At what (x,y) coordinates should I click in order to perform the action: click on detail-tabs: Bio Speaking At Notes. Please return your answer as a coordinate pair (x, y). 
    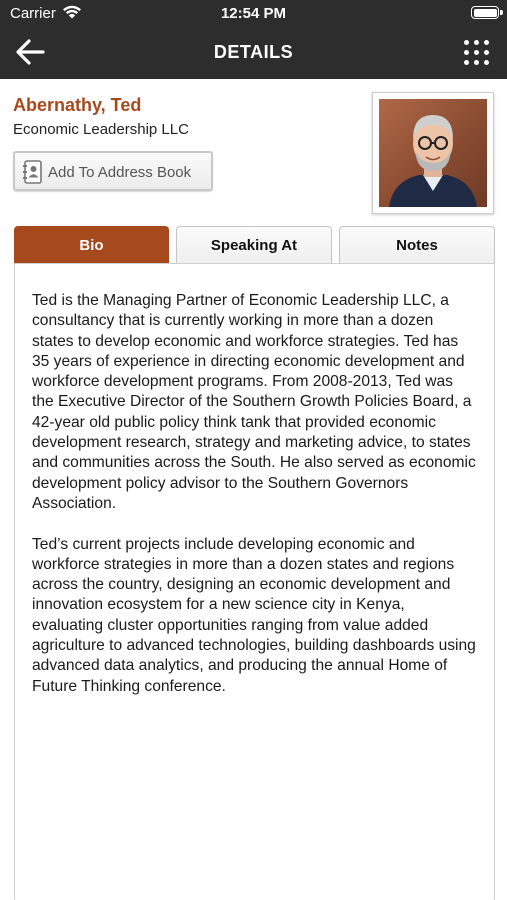
    Looking at the image, I should click on (254, 244).